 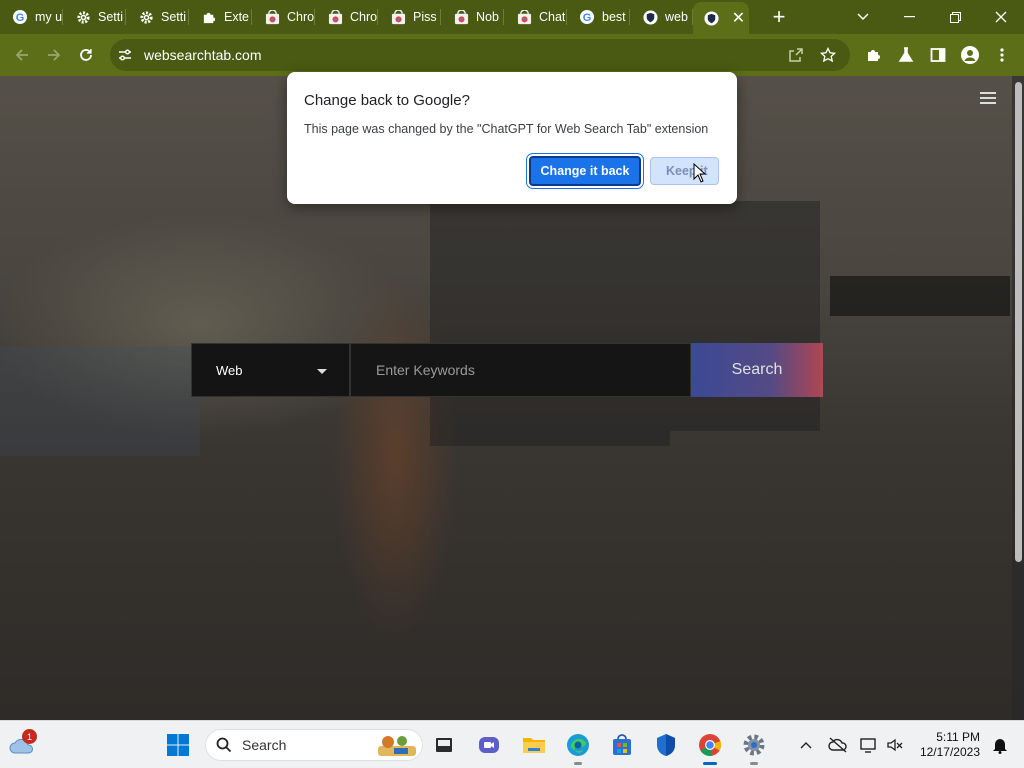 I want to click on side-panel-icon, so click(x=938, y=55).